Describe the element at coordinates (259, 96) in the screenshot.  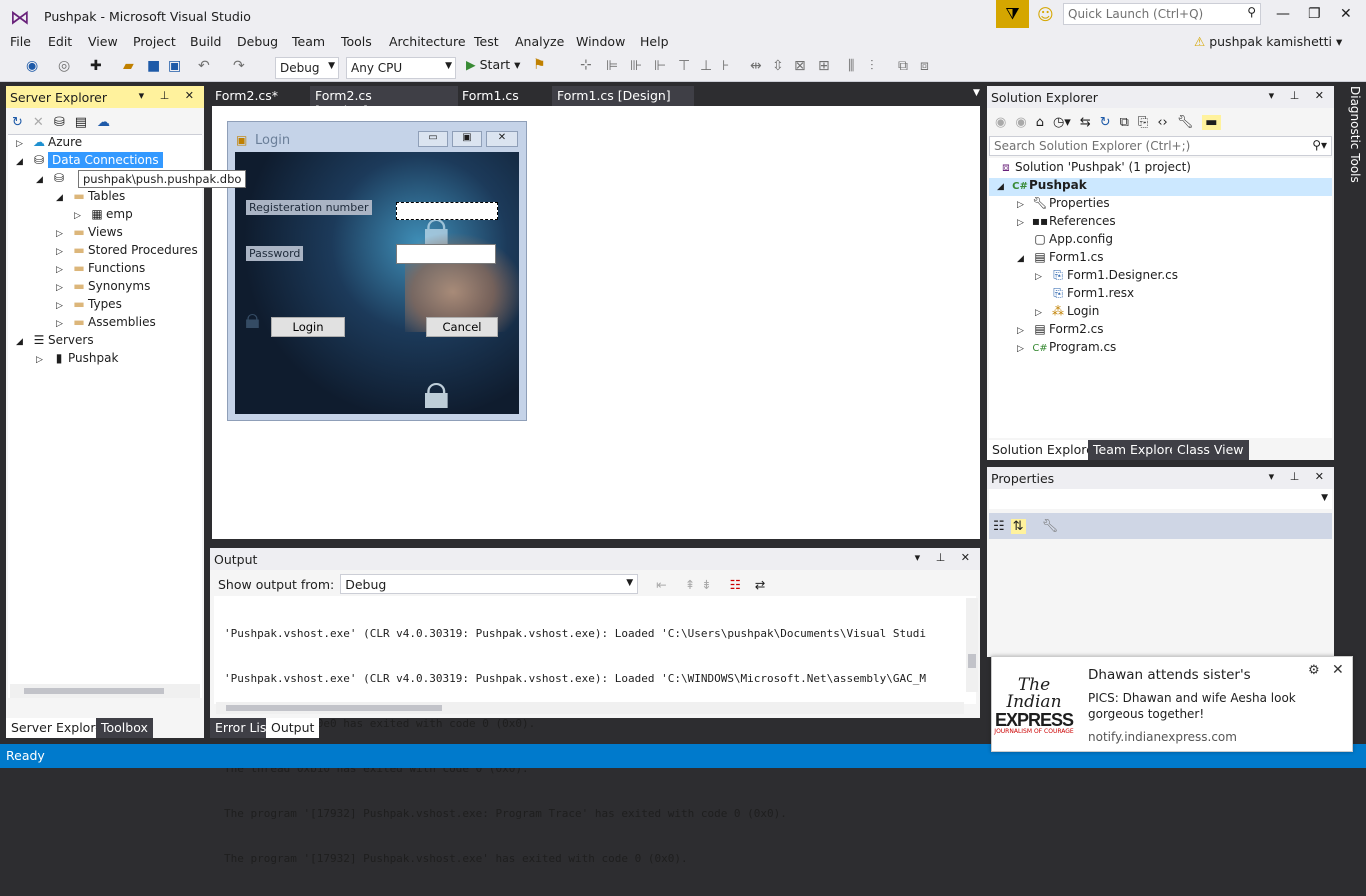
I see `tab-form2-cs: Form2.cs*` at that location.